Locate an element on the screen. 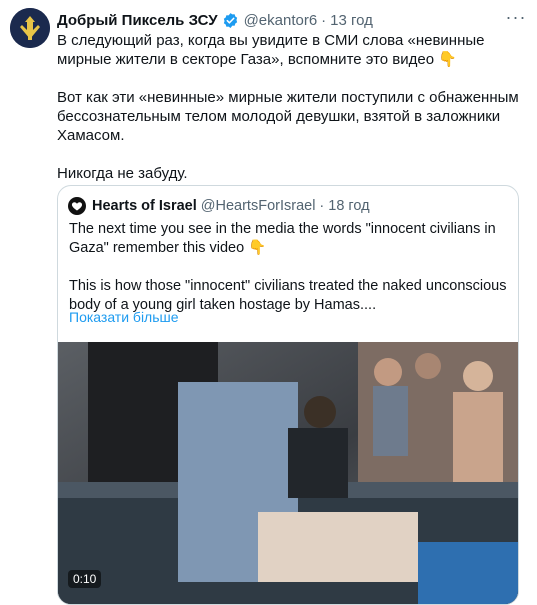  verified-badge-icon is located at coordinates (230, 20).